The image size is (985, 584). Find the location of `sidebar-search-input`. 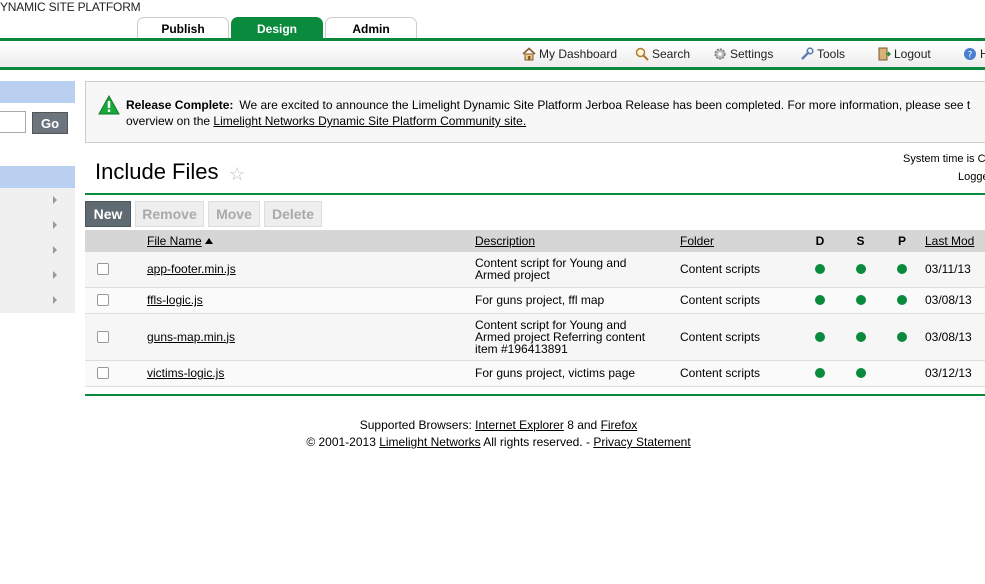

sidebar-search-input is located at coordinates (13, 122).